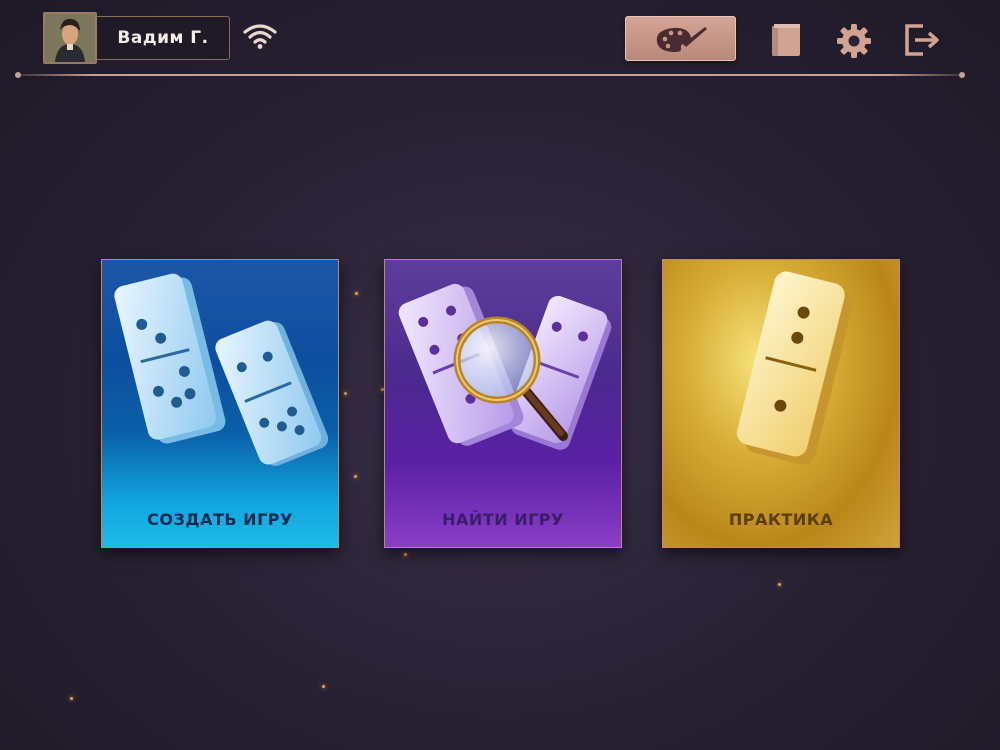 The height and width of the screenshot is (750, 1000). What do you see at coordinates (922, 40) in the screenshot?
I see `exit-icon` at bounding box center [922, 40].